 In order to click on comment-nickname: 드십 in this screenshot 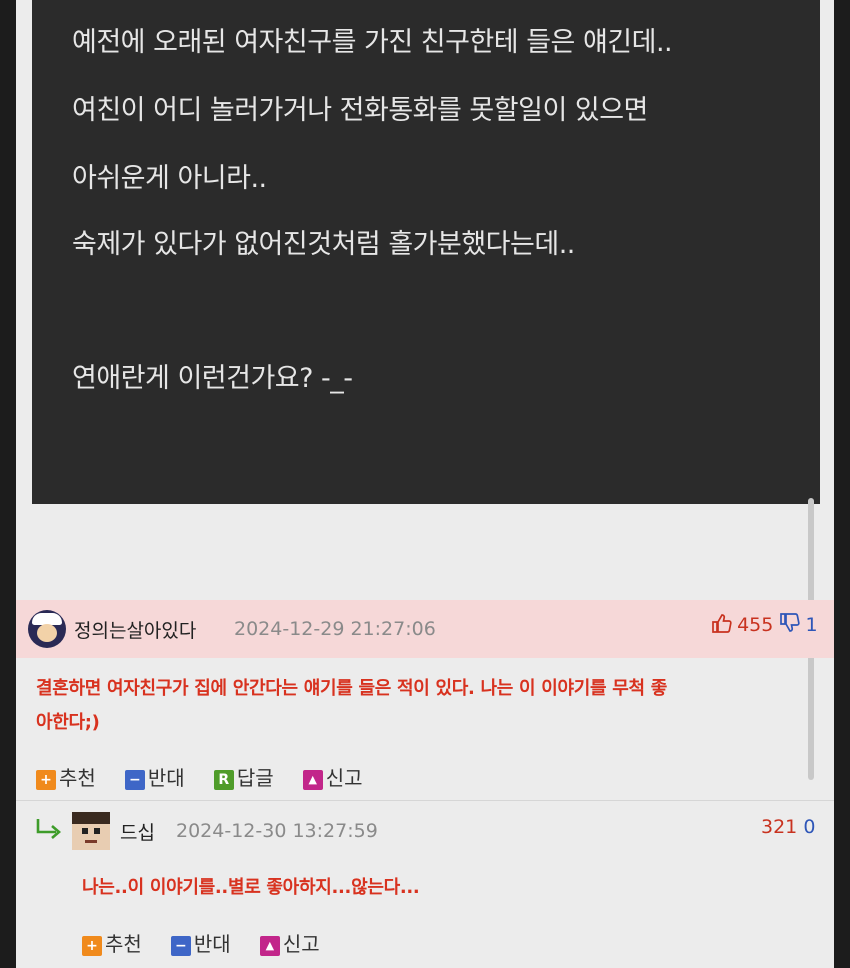, I will do `click(137, 831)`.